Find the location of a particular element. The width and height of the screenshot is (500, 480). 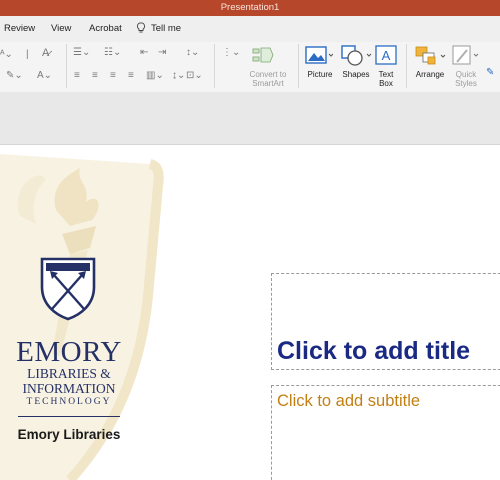

clear-format-icon: A̷ is located at coordinates (45, 53).